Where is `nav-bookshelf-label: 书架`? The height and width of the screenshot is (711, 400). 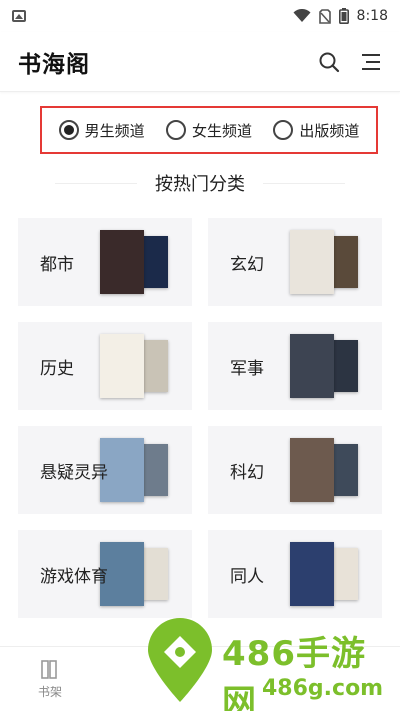 nav-bookshelf-label: 书架 is located at coordinates (49, 692).